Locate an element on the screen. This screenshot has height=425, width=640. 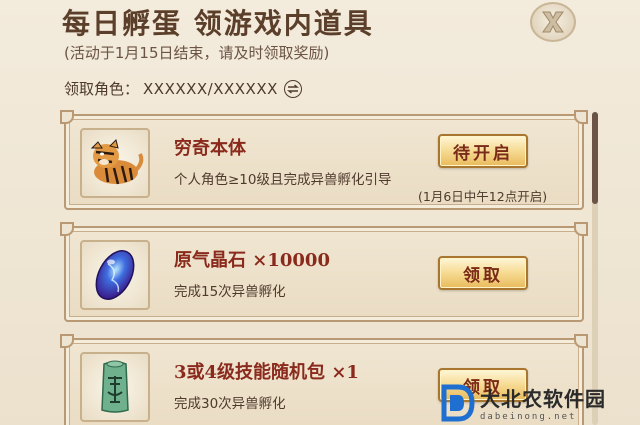
reward-condition: 完成15次异兽孵化 is located at coordinates (230, 292).